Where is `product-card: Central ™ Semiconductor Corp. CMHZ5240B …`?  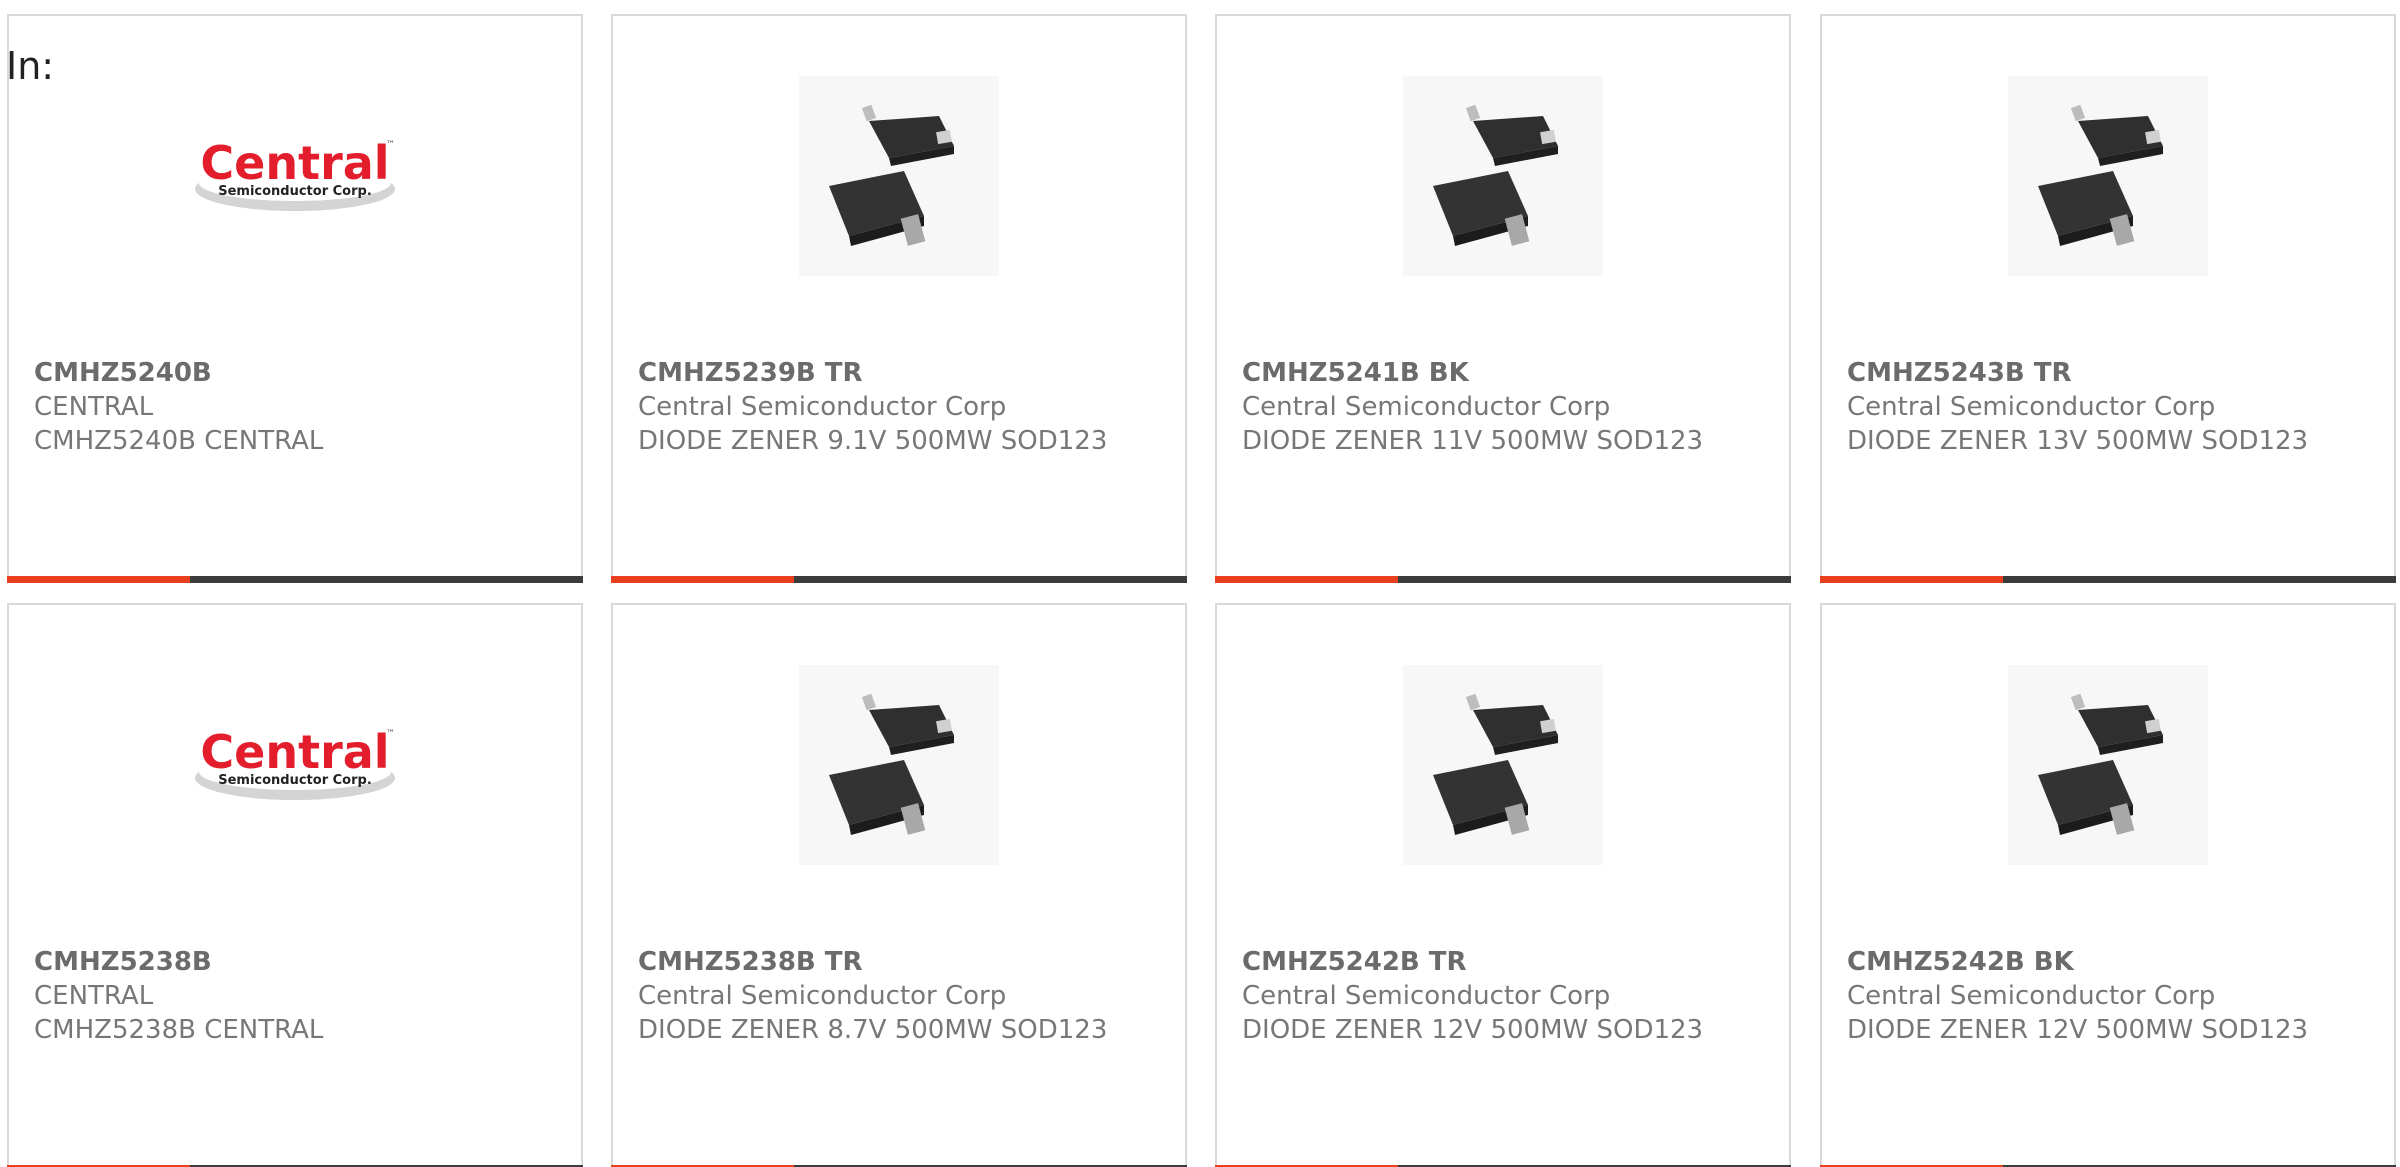
product-card: Central ™ Semiconductor Corp. CMHZ5240B … is located at coordinates (295, 298).